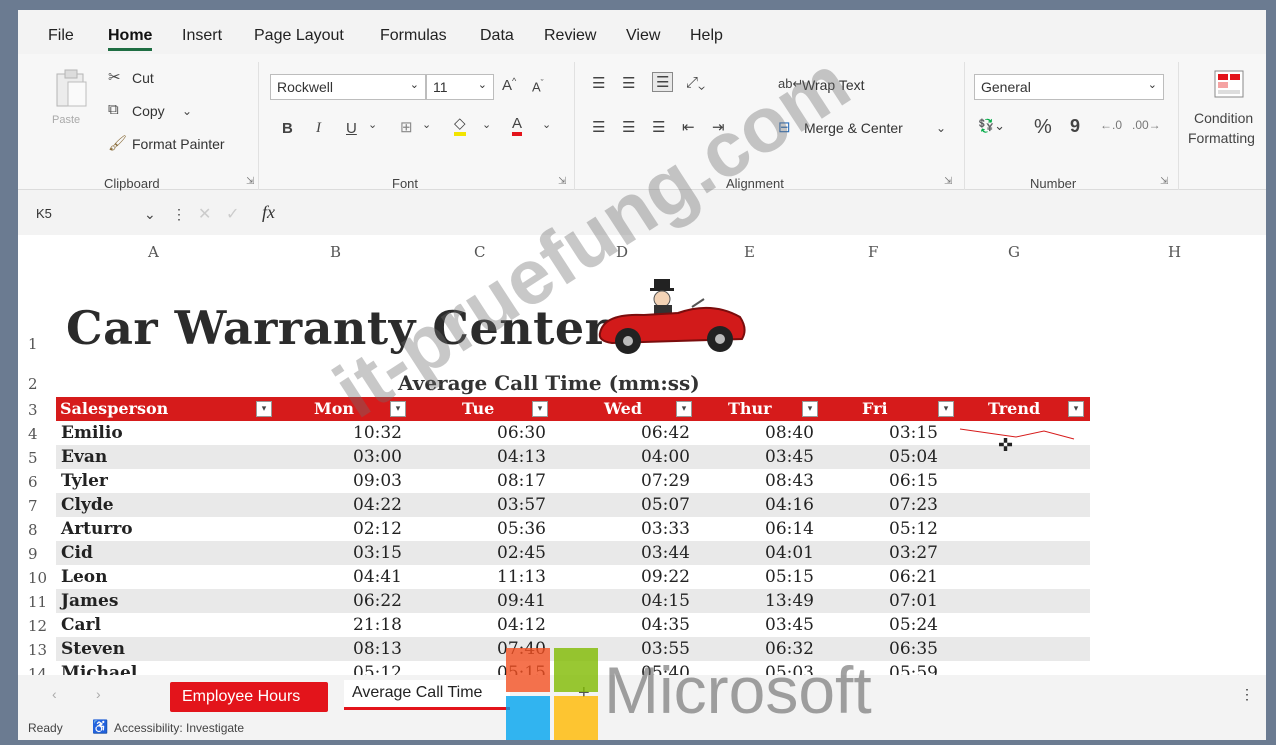 The width and height of the screenshot is (1276, 745). I want to click on function-icon: fx, so click(268, 212).